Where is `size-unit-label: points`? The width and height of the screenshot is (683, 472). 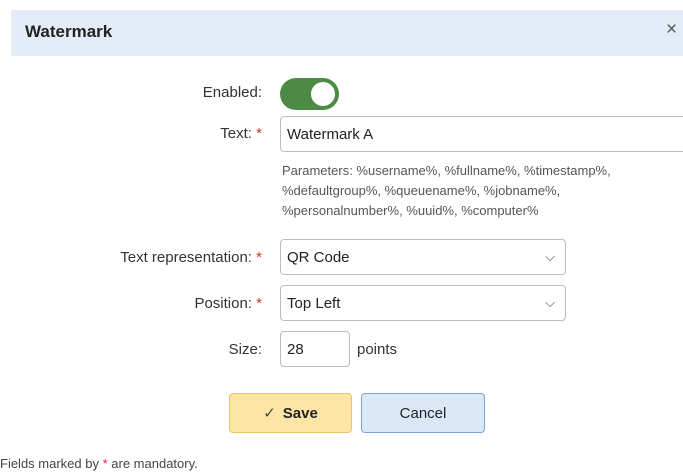
size-unit-label: points is located at coordinates (377, 349).